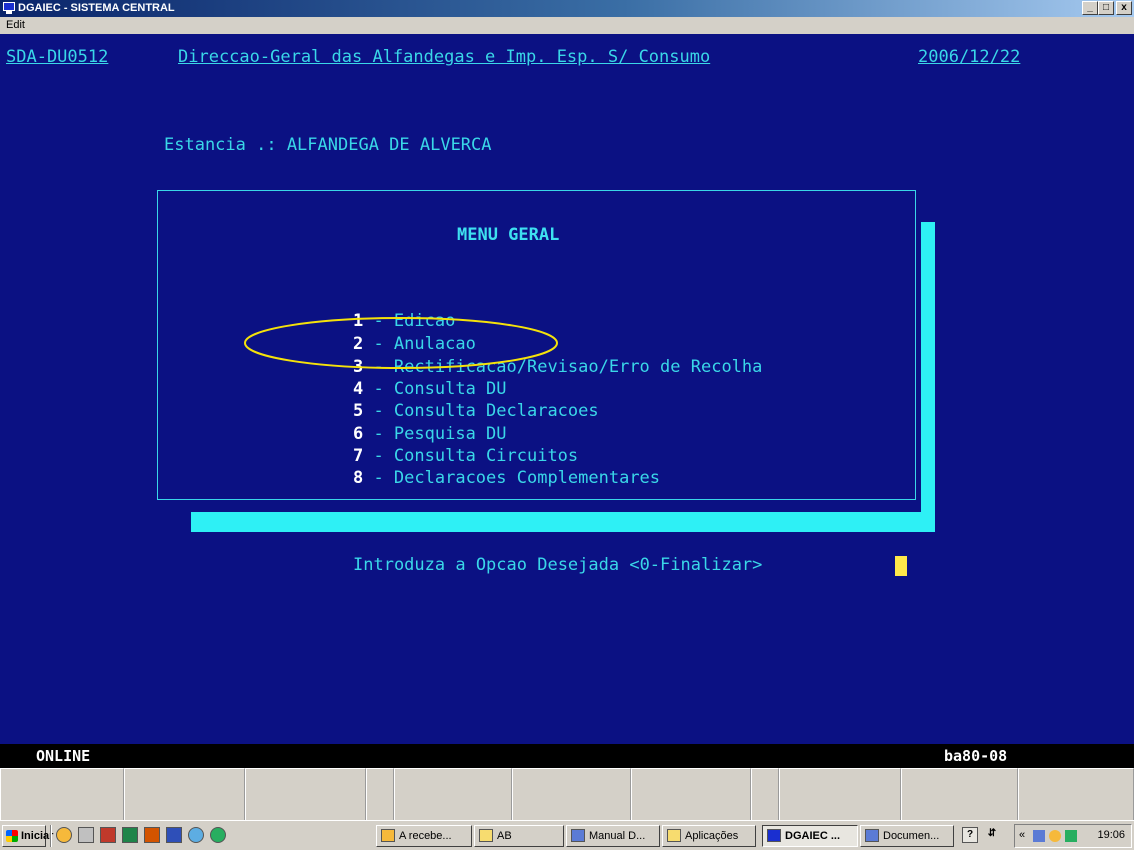 This screenshot has height=850, width=1134. What do you see at coordinates (358, 478) in the screenshot?
I see `menu-item-number: 8` at bounding box center [358, 478].